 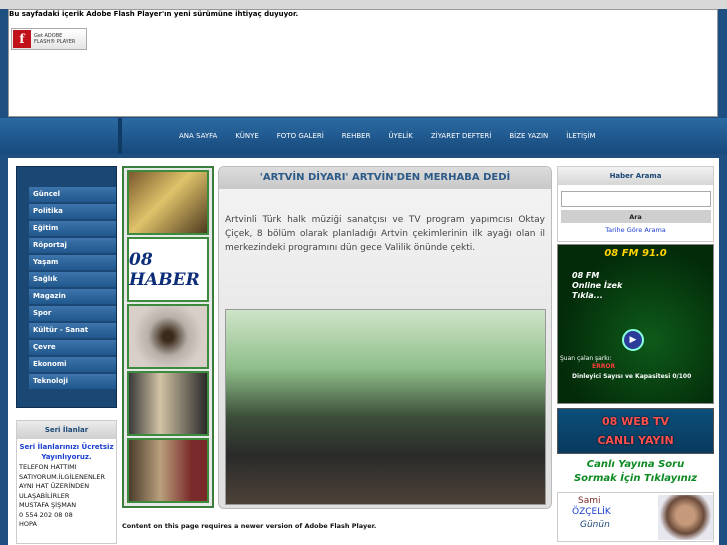 What do you see at coordinates (22, 39) in the screenshot?
I see `adobe-flash-icon: f` at bounding box center [22, 39].